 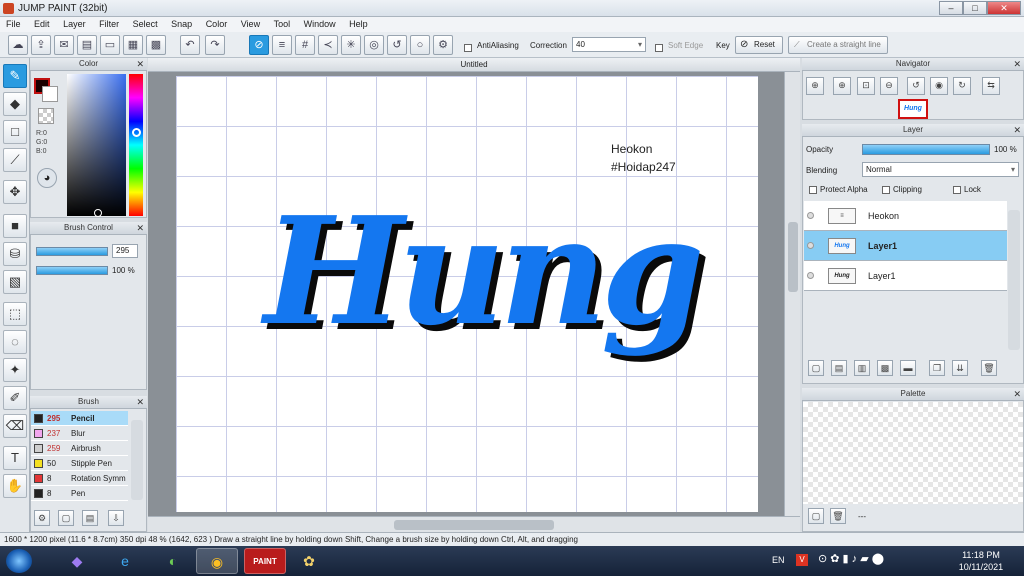 I want to click on rectangle-tool-icon: □, so click(x=15, y=132).